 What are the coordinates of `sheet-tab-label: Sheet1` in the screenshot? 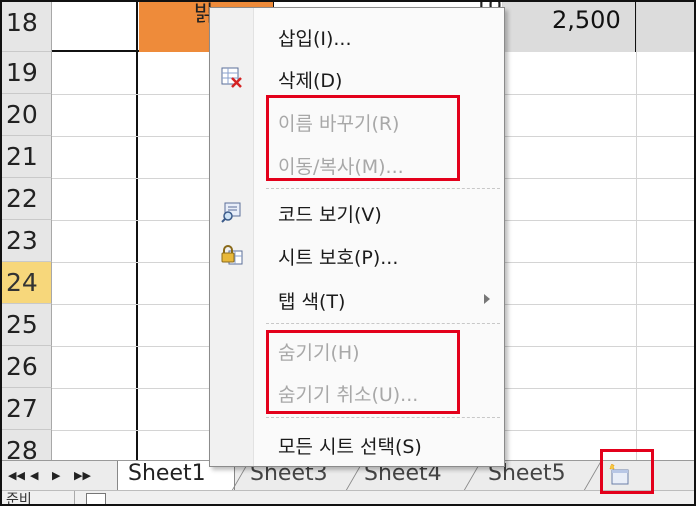 It's located at (167, 473).